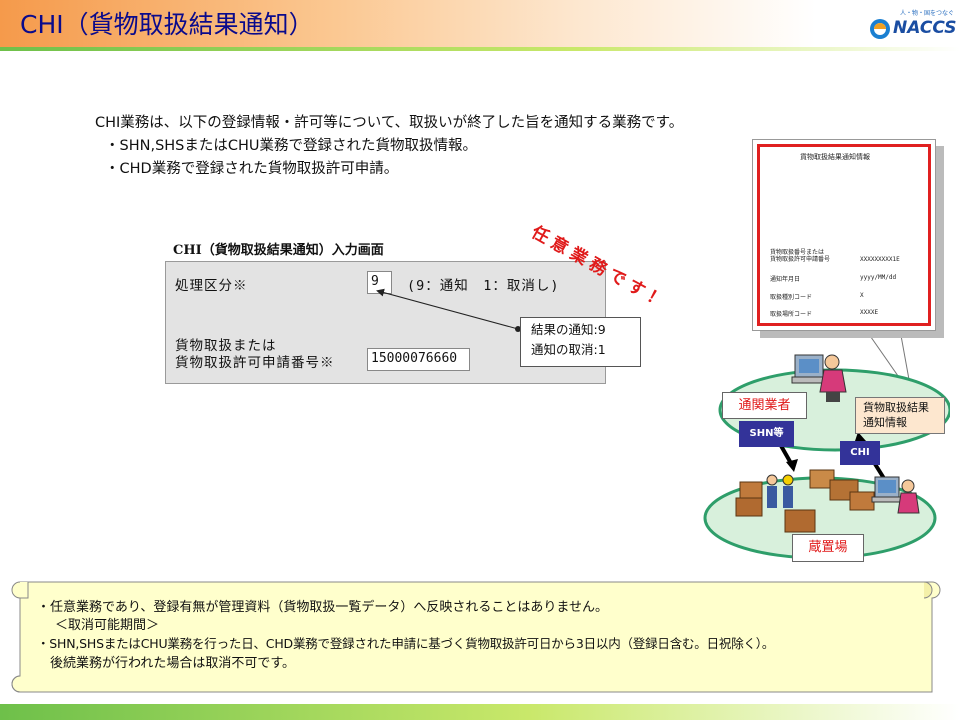 The width and height of the screenshot is (960, 720). Describe the element at coordinates (860, 453) in the screenshot. I see `chi-label: CHI` at that location.